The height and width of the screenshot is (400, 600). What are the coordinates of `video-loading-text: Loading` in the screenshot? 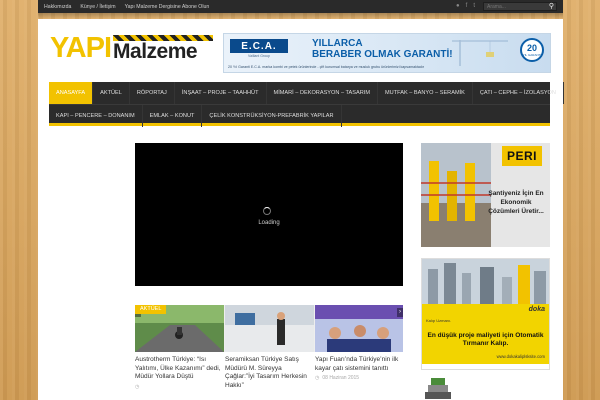 It's located at (269, 223).